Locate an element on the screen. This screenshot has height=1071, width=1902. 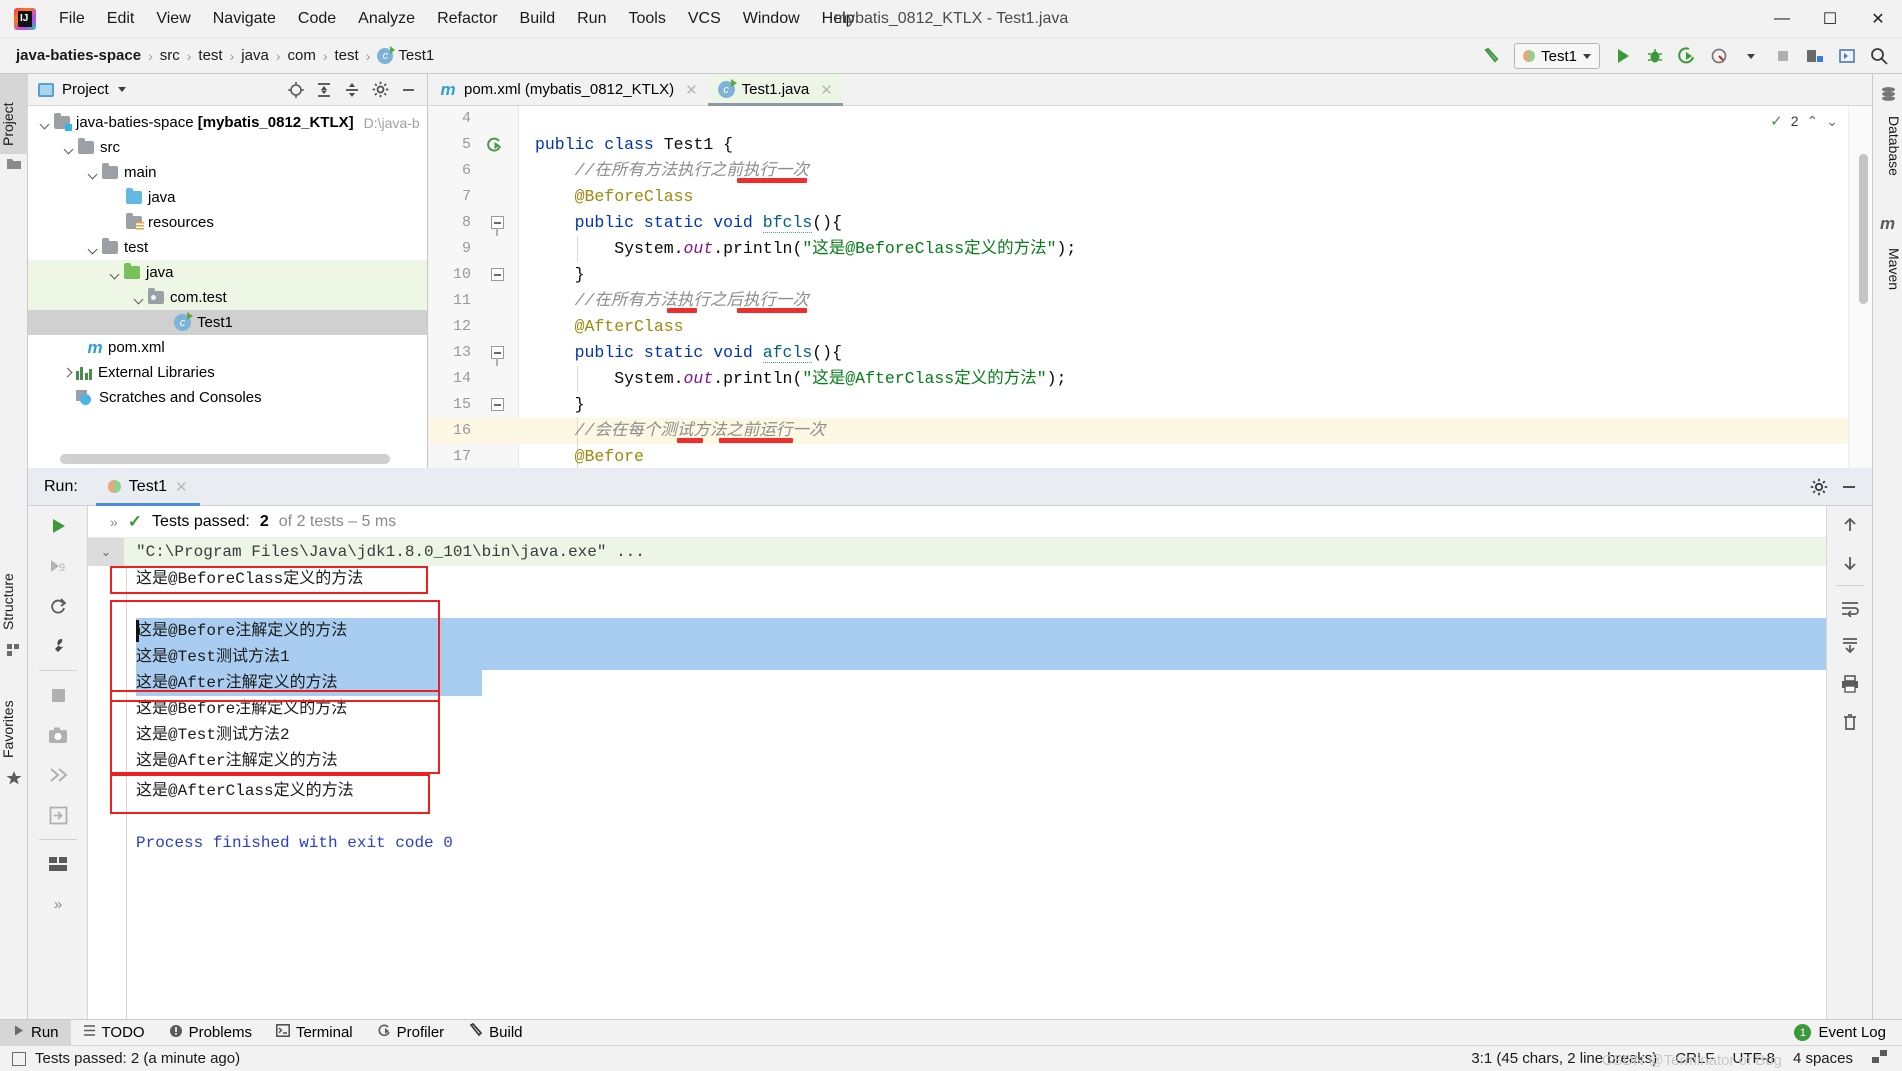
print-icon is located at coordinates (1850, 684).